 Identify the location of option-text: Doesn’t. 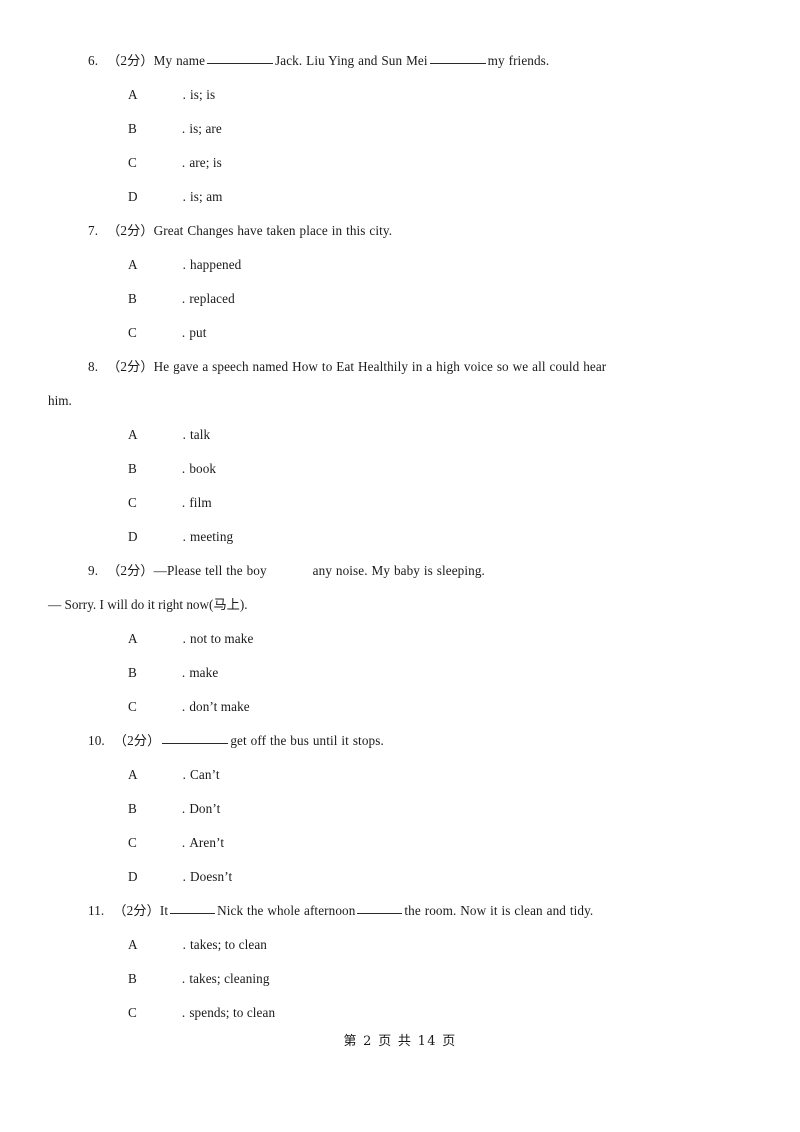
(211, 876).